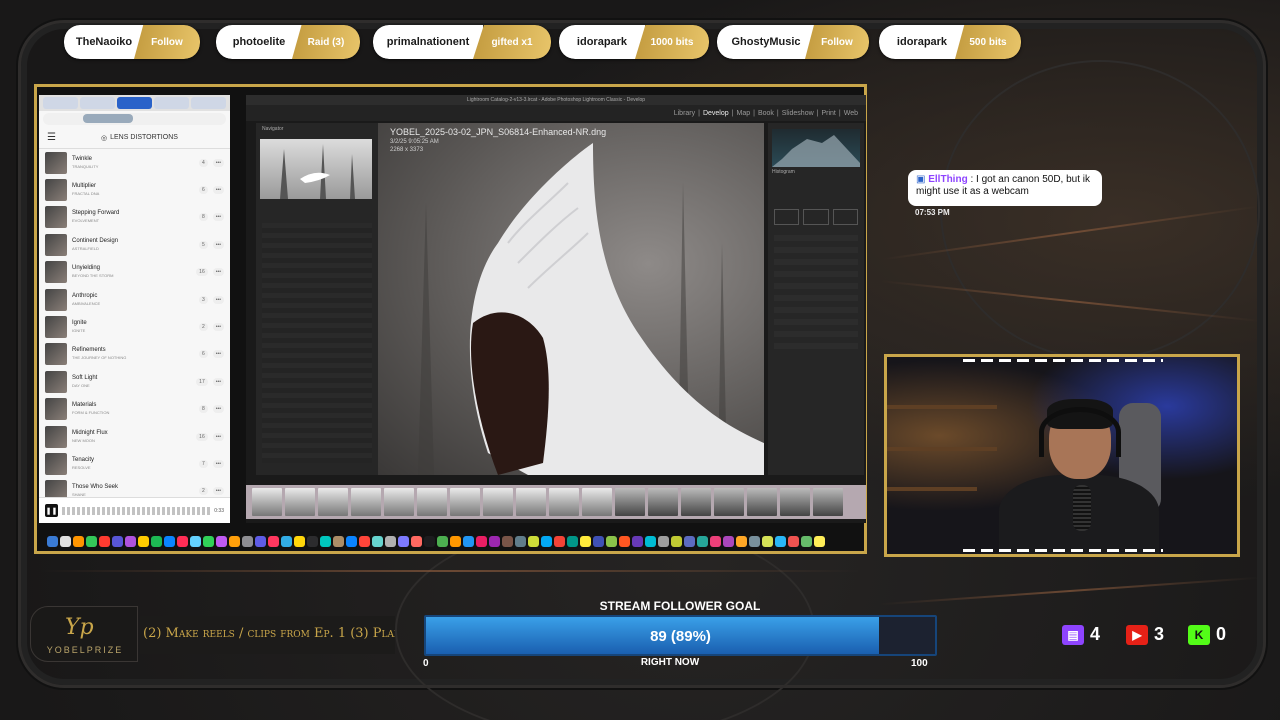  I want to click on module-slideshow: Slideshow, so click(798, 113).